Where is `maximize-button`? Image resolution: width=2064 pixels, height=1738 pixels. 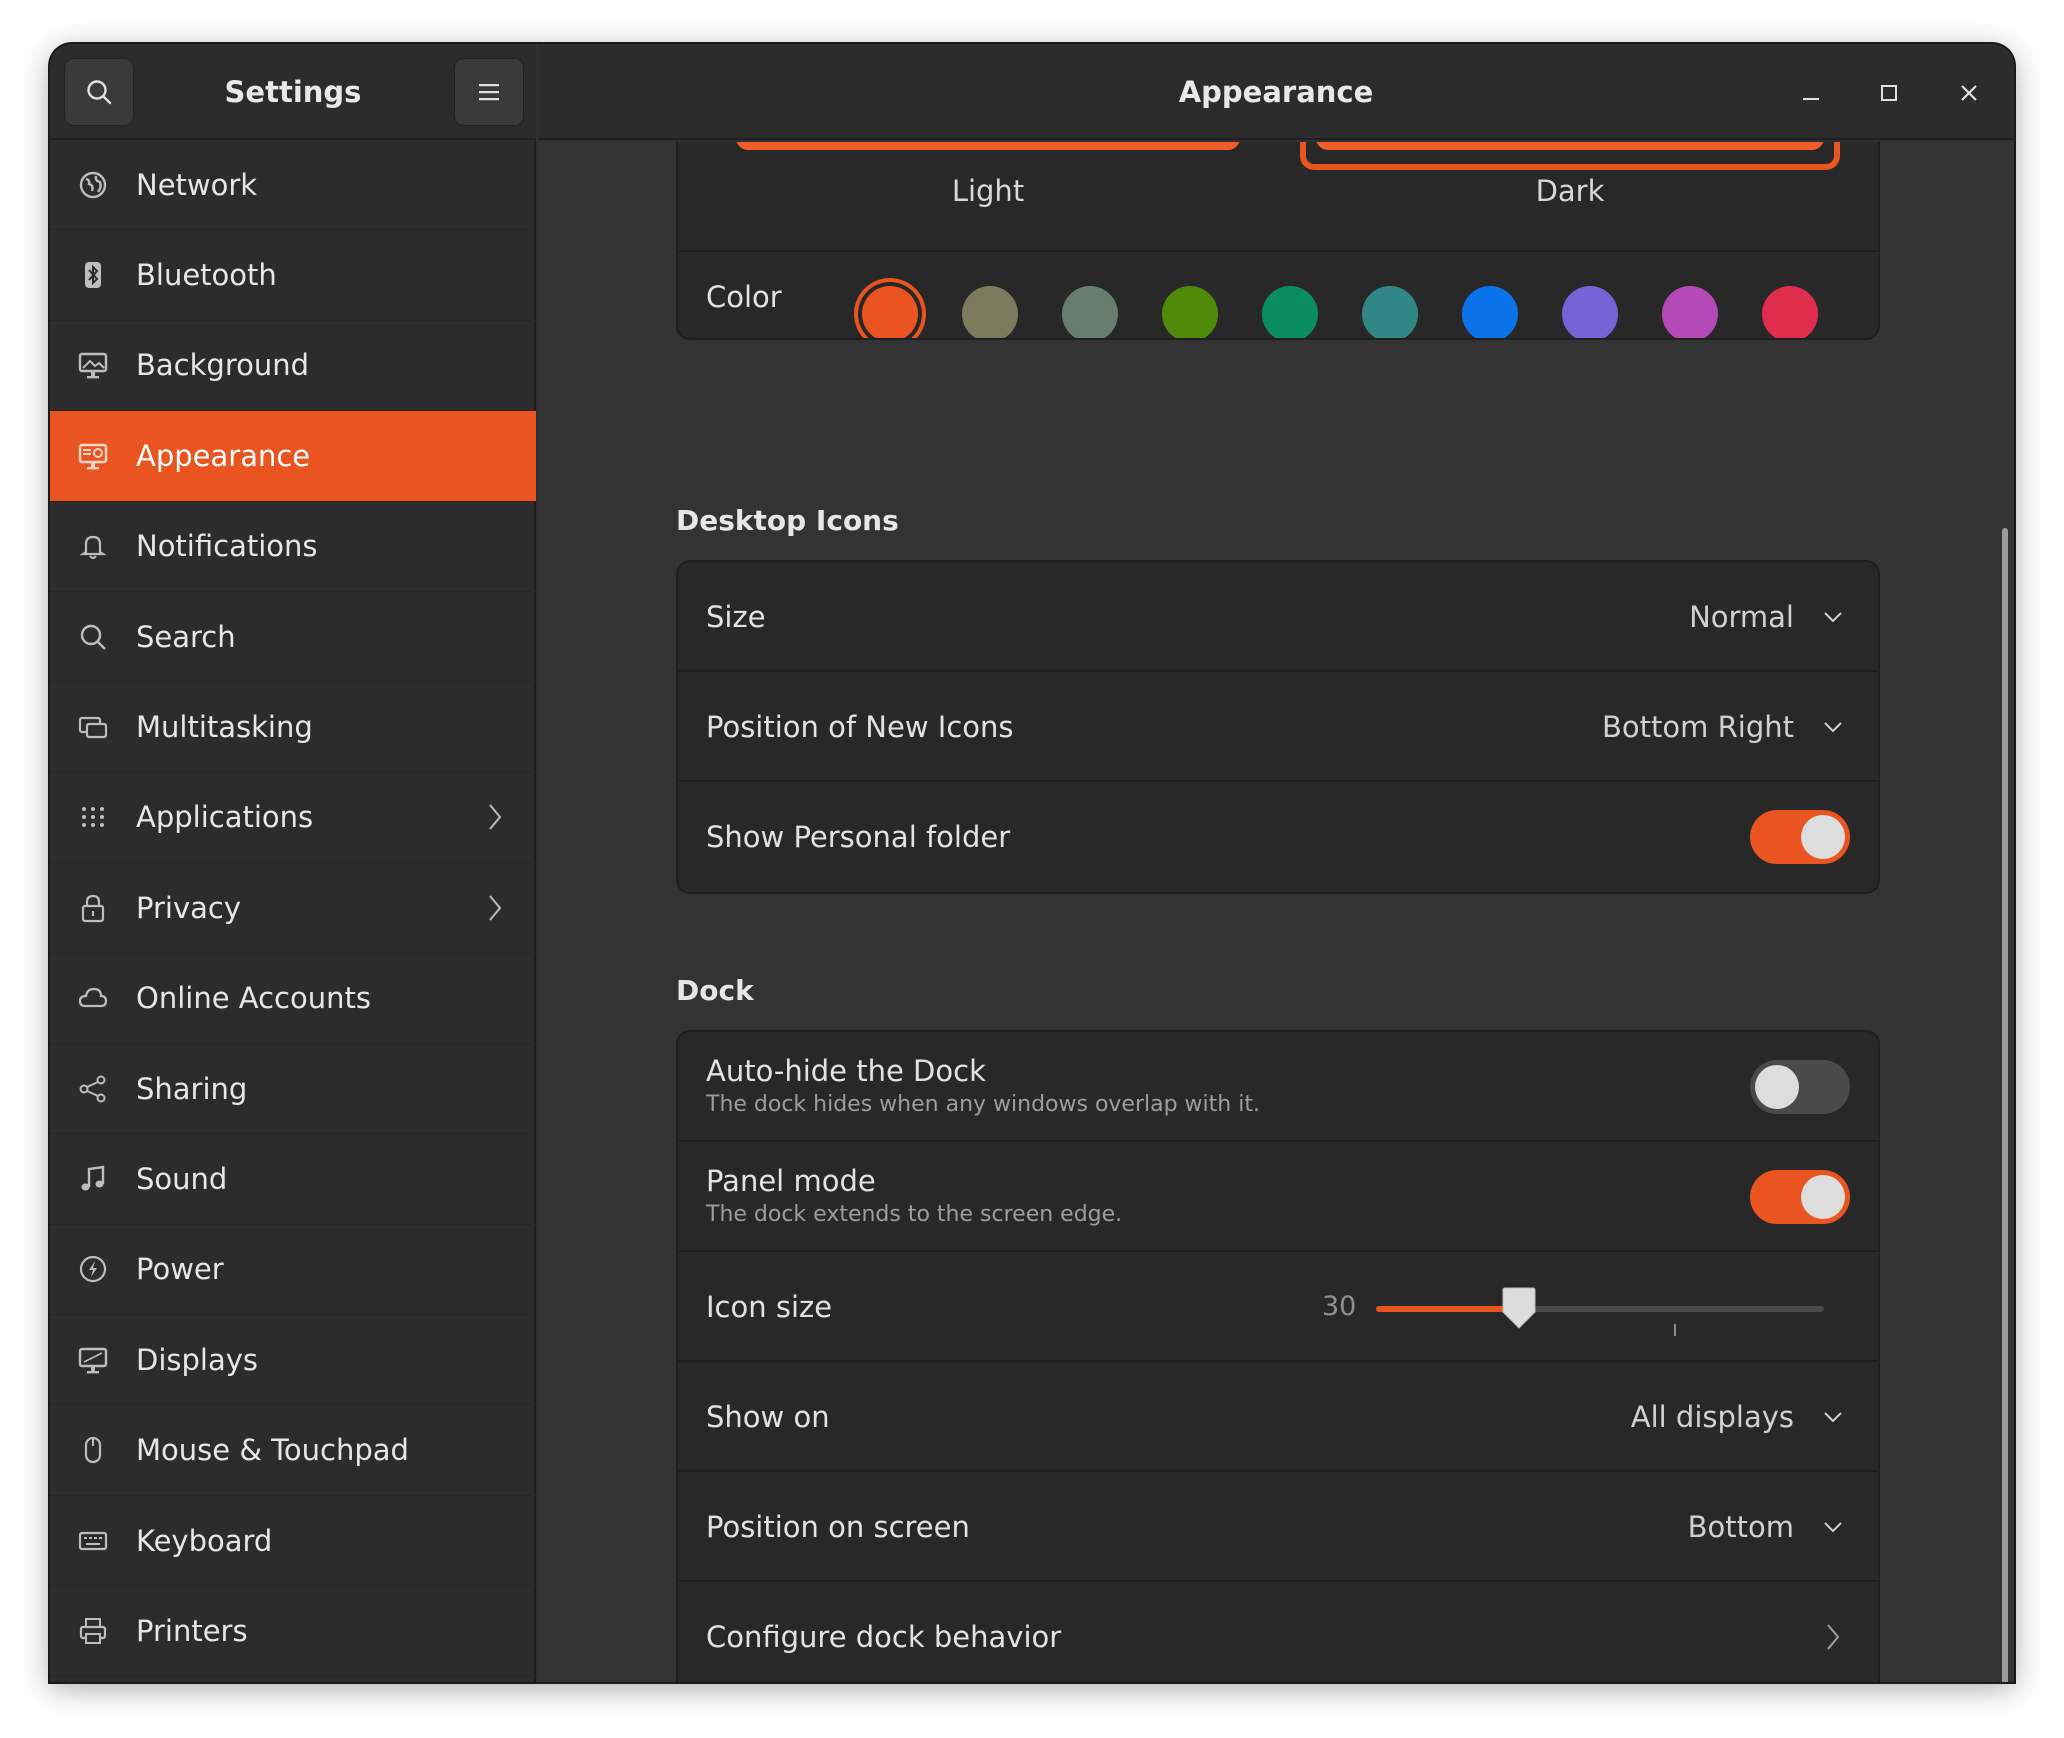
maximize-button is located at coordinates (1889, 93).